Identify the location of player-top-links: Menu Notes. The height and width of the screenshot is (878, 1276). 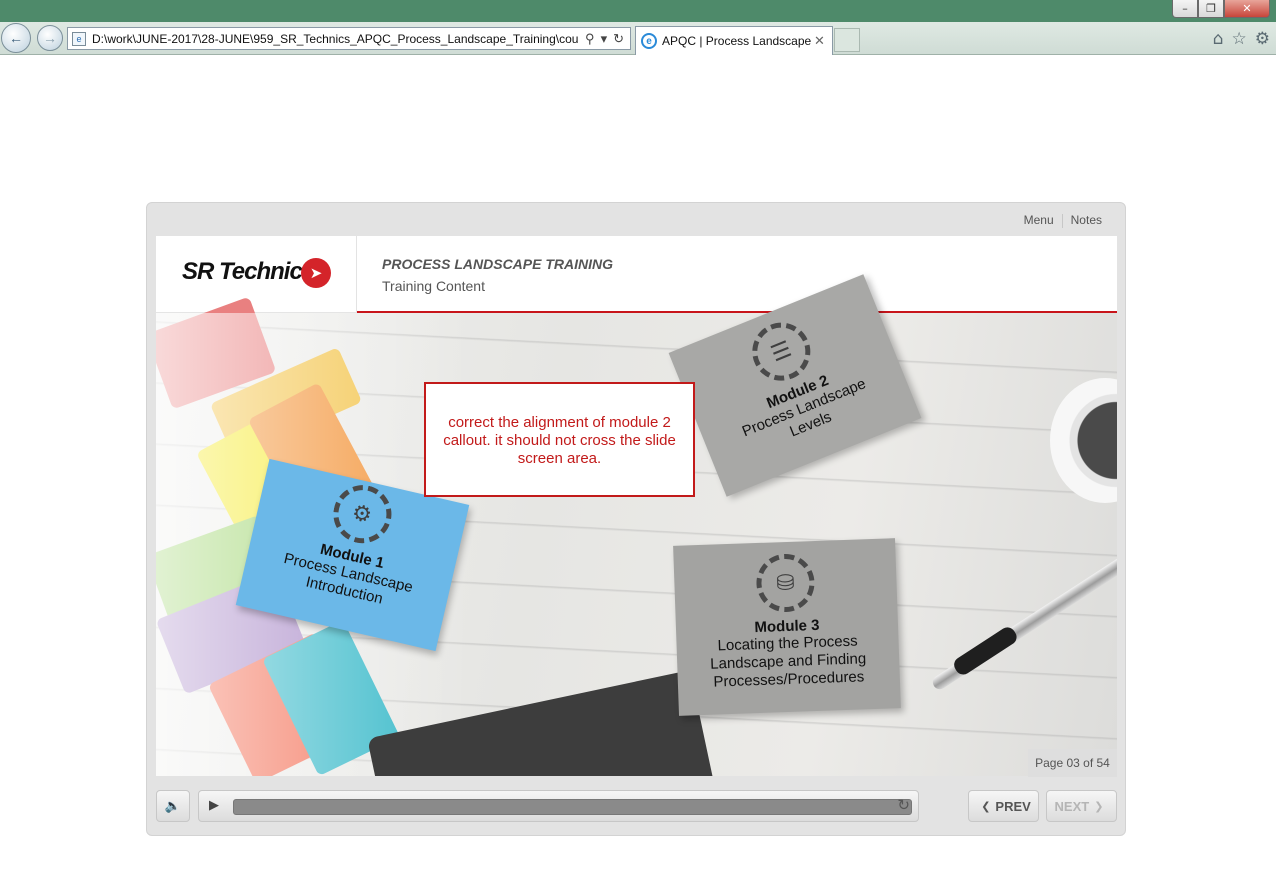
(1063, 220).